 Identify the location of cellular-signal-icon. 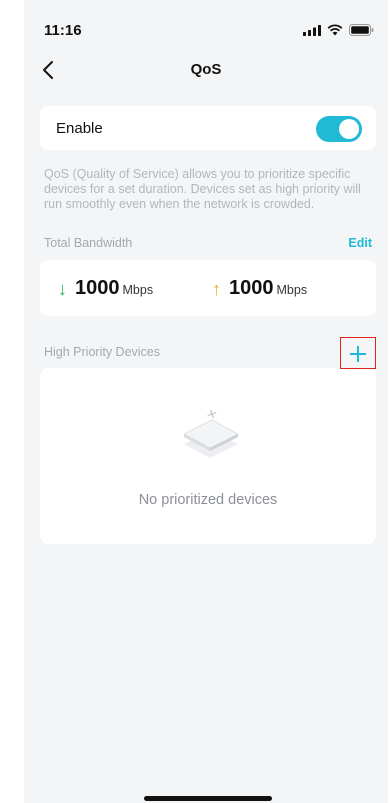
(312, 30).